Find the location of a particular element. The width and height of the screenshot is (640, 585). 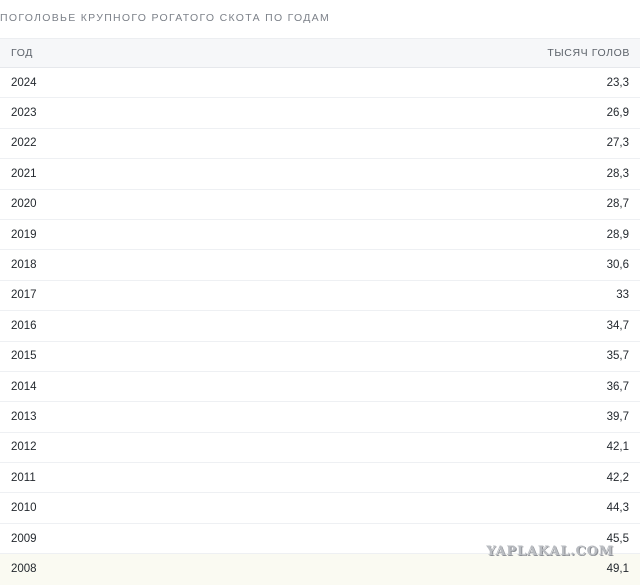

cell-year: 2011 is located at coordinates (23, 477).